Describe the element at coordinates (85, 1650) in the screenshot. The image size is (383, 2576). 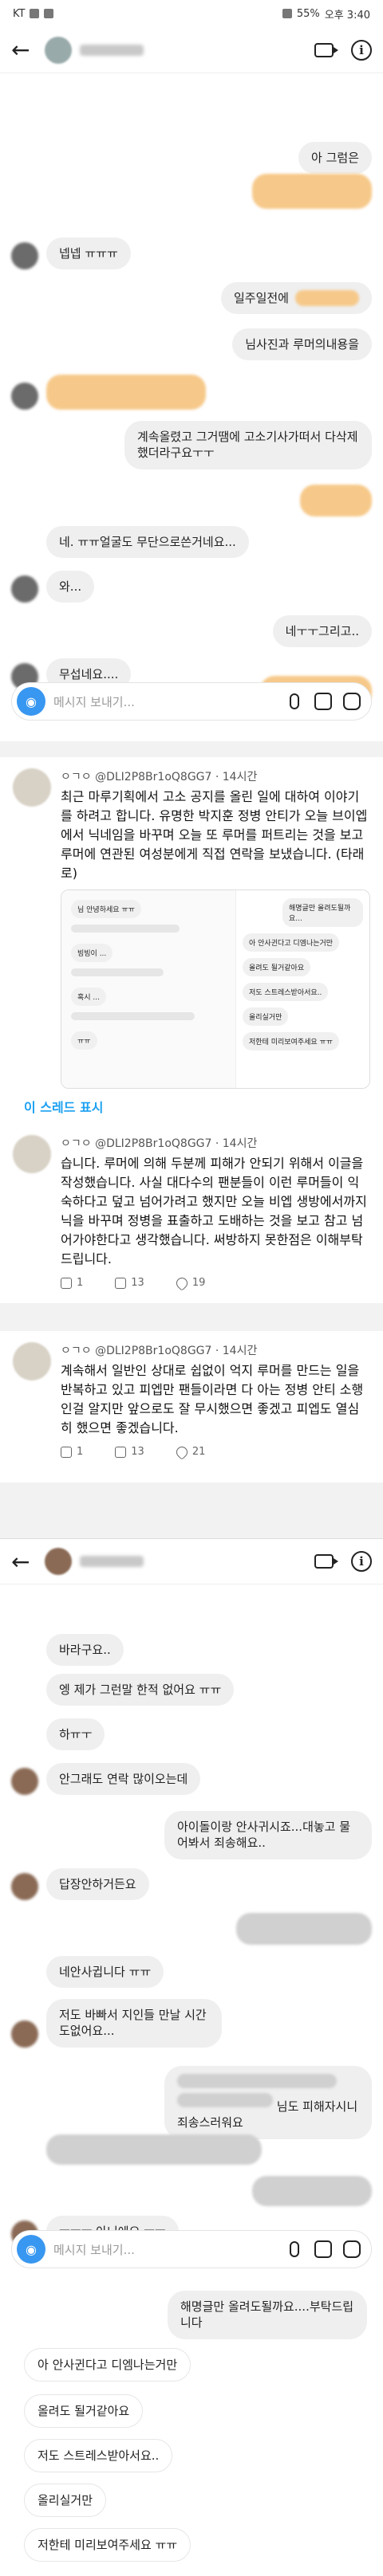
I see `message-bubble: 바라구요..` at that location.